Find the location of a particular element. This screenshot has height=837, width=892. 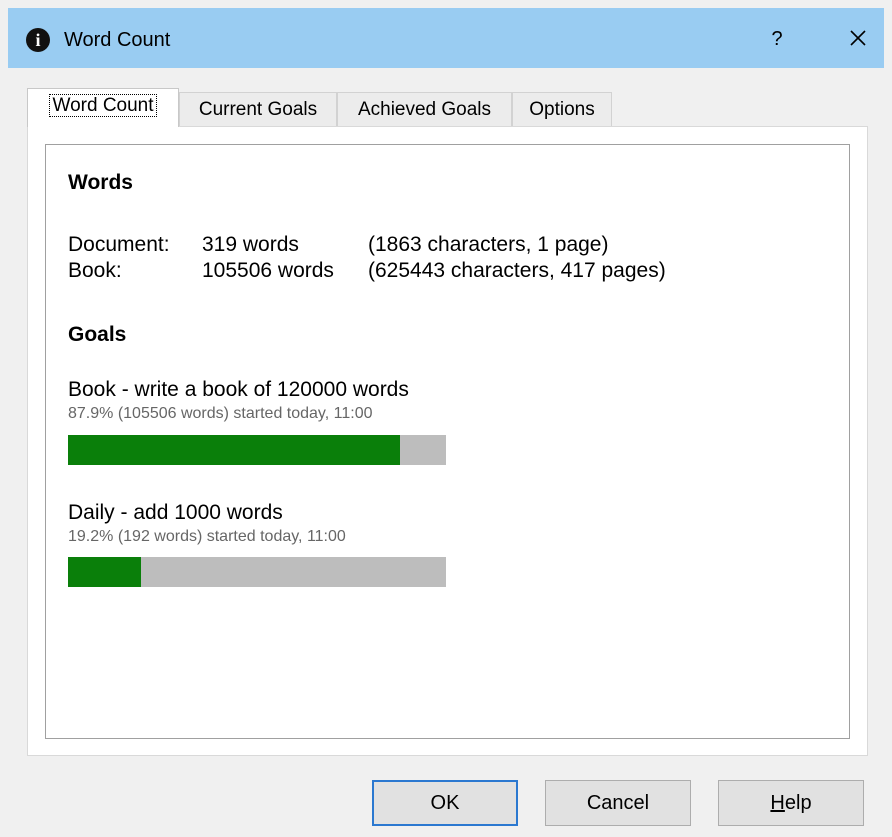

tab-options: Options is located at coordinates (562, 109).